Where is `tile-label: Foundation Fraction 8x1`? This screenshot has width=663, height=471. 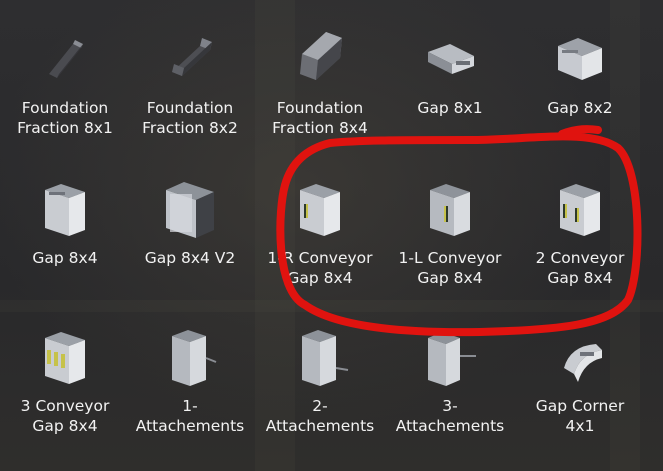 tile-label: Foundation Fraction 8x1 is located at coordinates (65, 118).